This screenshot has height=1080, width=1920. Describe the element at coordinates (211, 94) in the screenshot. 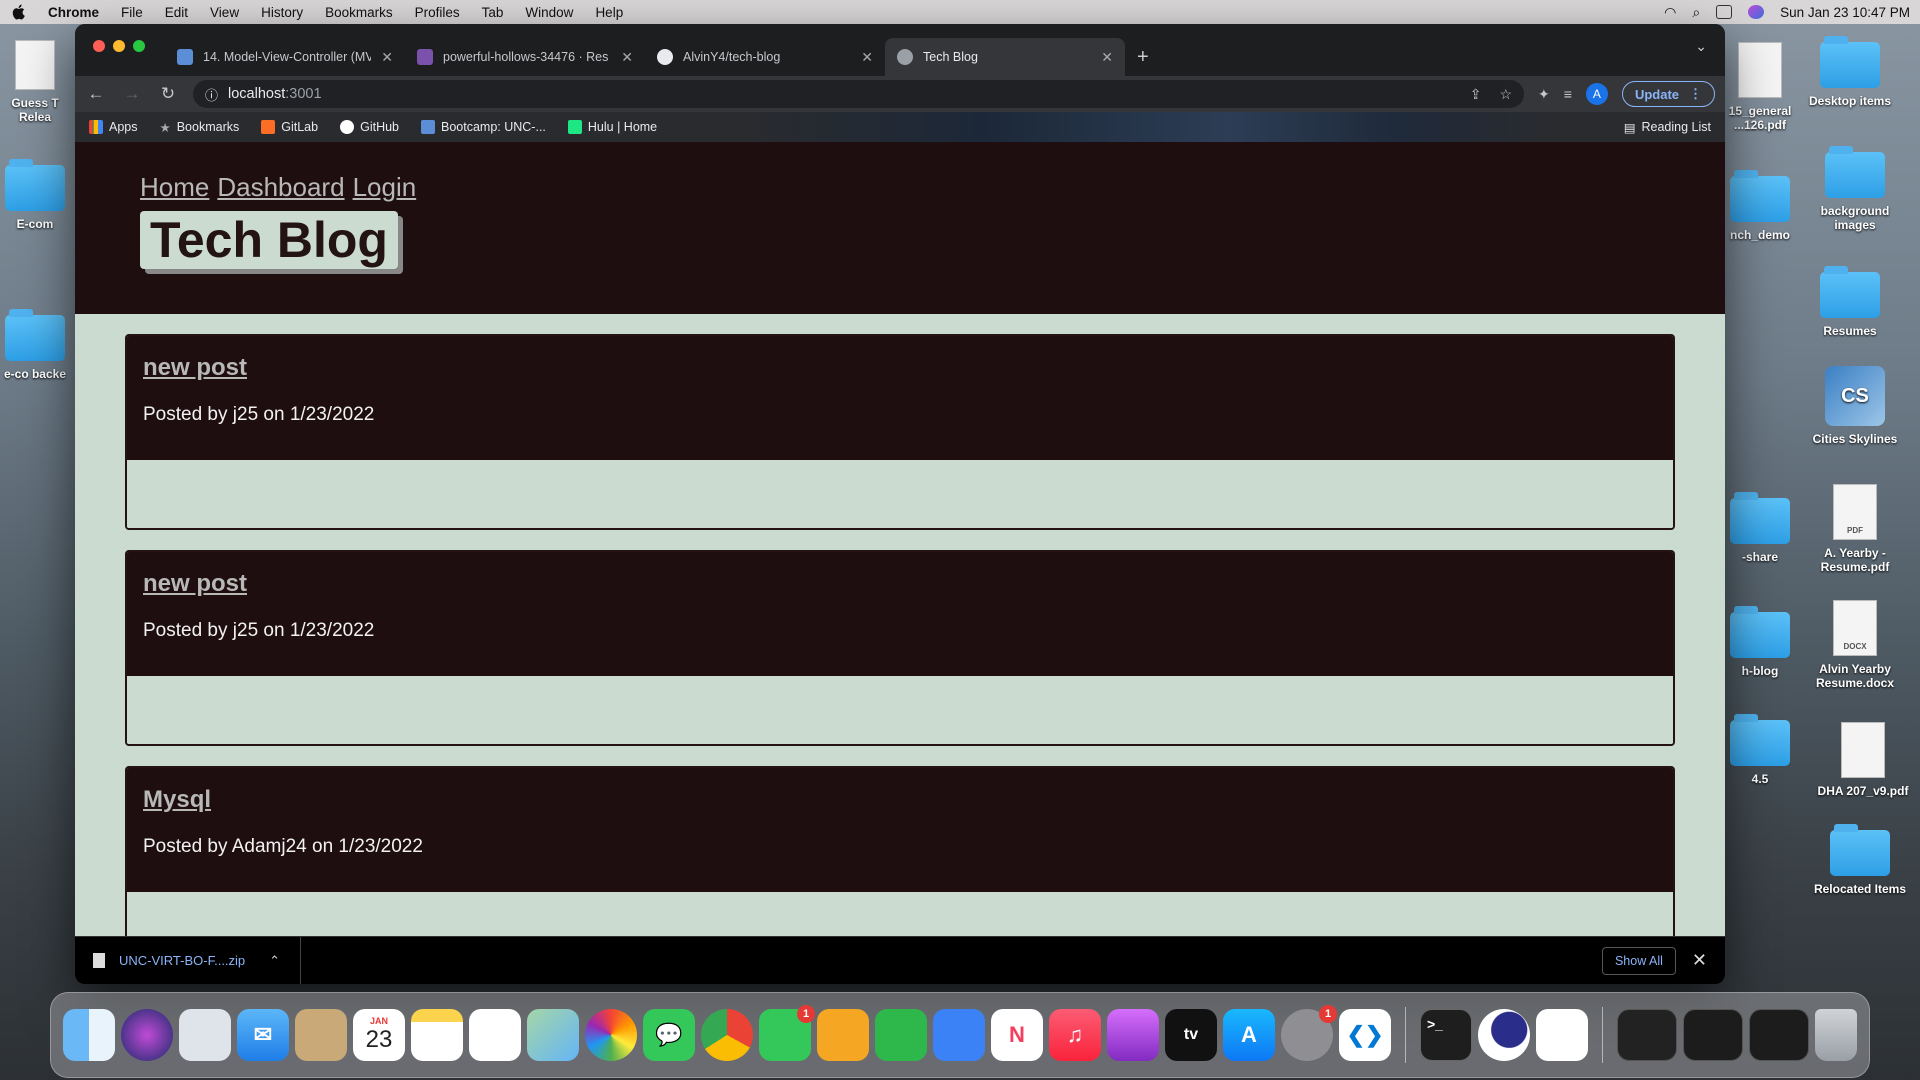

I see `site-info-icon: ⓘ` at that location.